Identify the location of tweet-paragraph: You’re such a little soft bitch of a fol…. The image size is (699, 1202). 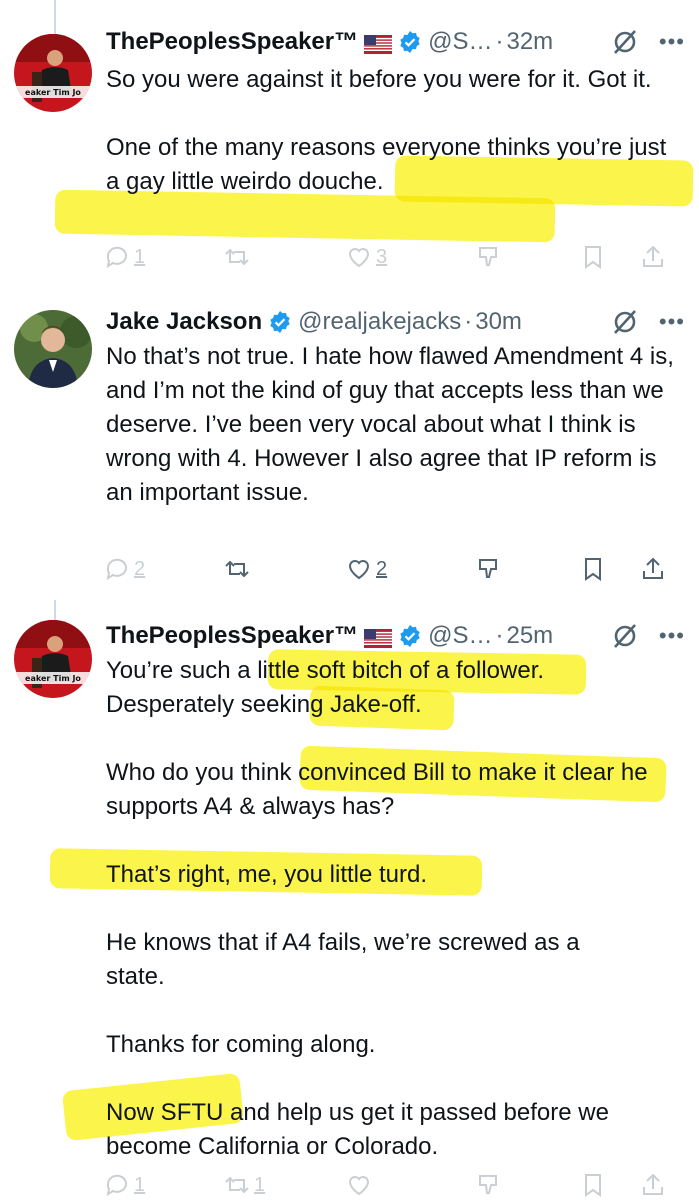
(325, 687).